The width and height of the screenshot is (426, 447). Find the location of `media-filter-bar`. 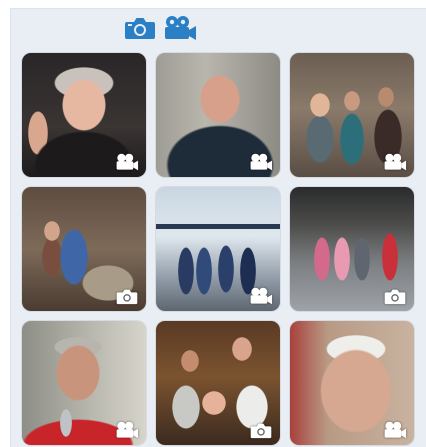

media-filter-bar is located at coordinates (160, 28).